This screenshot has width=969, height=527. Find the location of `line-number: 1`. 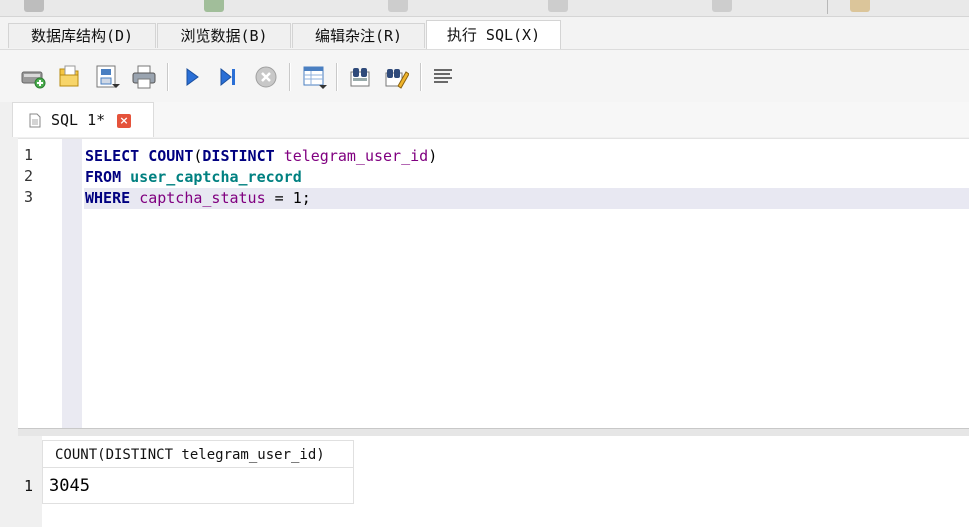

line-number: 1 is located at coordinates (29, 155).